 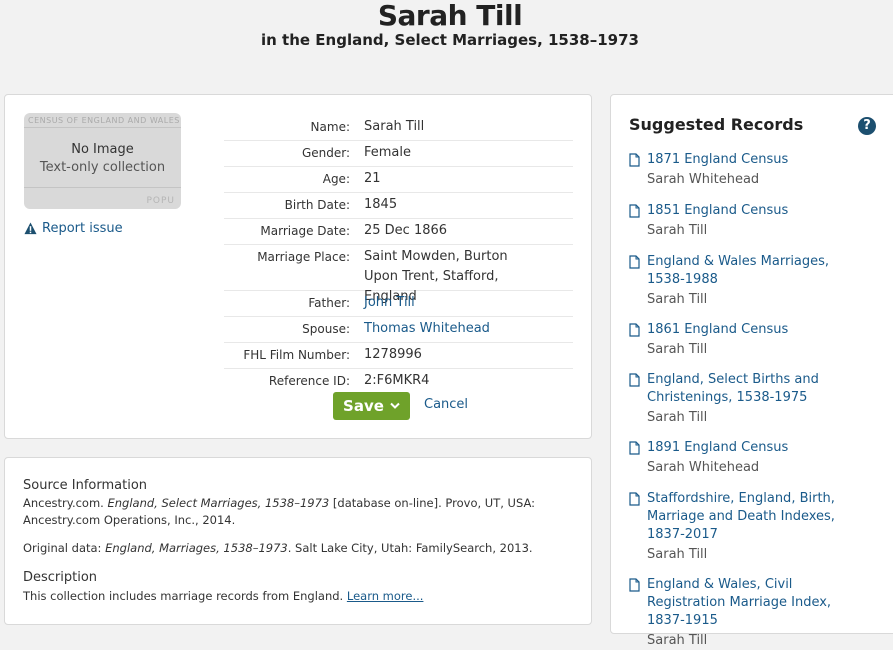 I want to click on citation-prefix: Ancestry.com., so click(x=65, y=503).